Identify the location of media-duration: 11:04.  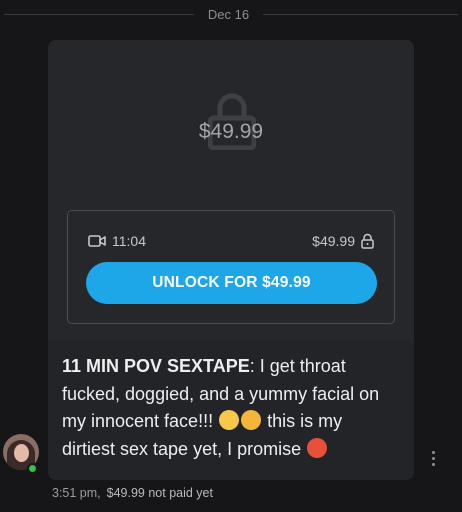
(117, 241).